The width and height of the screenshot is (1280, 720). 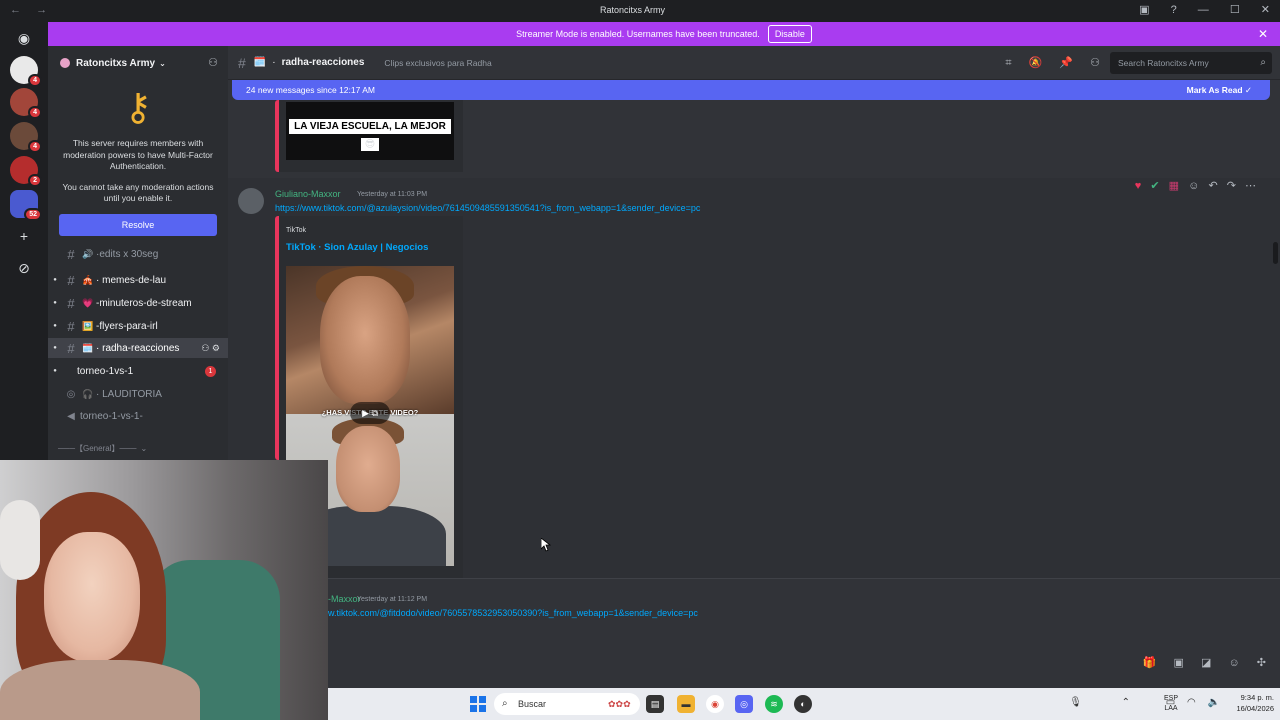 What do you see at coordinates (774, 704) in the screenshot?
I see `spotify-app-icon: ≋` at bounding box center [774, 704].